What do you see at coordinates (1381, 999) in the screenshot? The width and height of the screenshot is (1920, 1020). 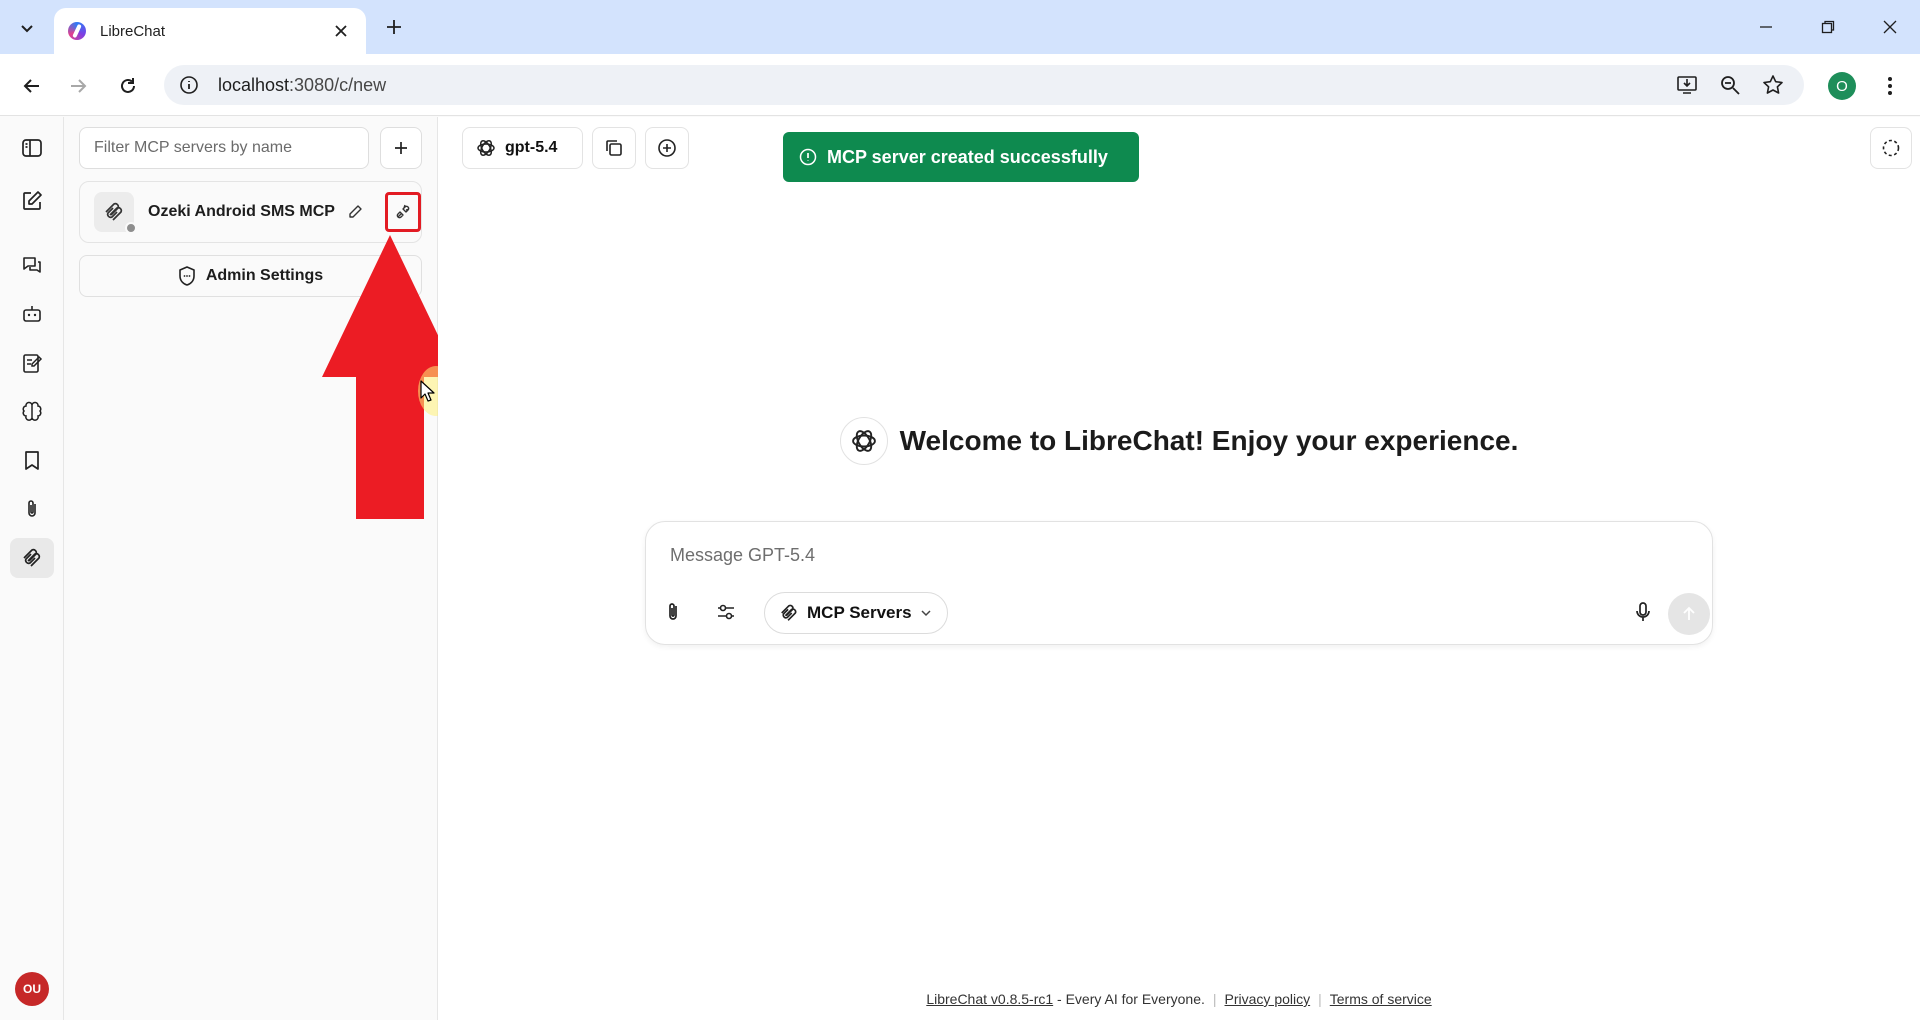 I see `terms-of-service-link: Terms of service` at bounding box center [1381, 999].